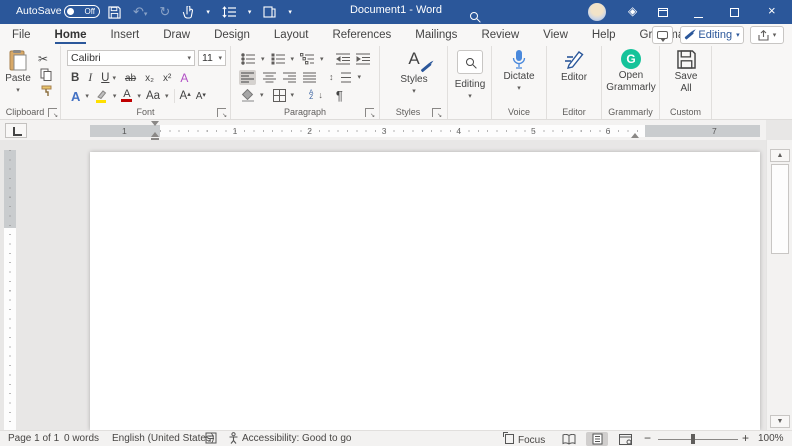 This screenshot has height=446, width=792. Describe the element at coordinates (163, 438) in the screenshot. I see `language-indicator: English (United States)` at that location.